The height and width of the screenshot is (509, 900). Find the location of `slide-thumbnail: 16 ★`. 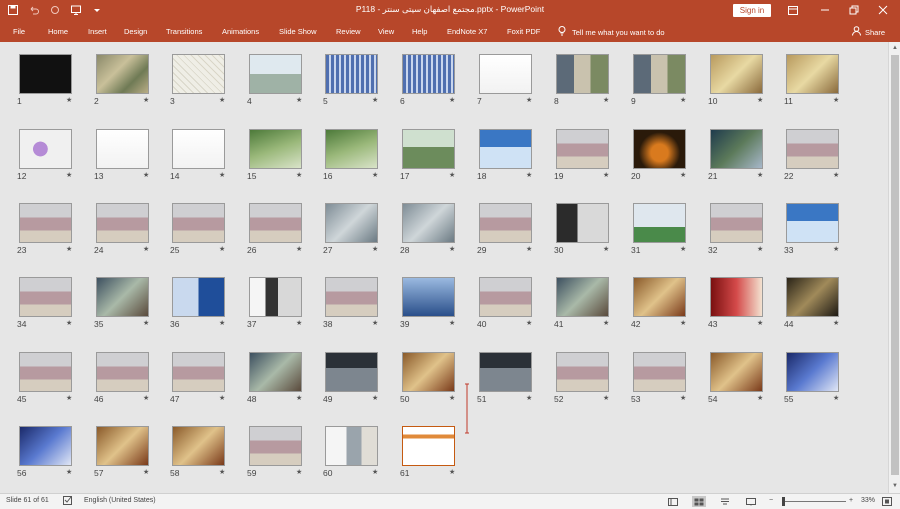

slide-thumbnail: 16 ★ is located at coordinates (353, 156).